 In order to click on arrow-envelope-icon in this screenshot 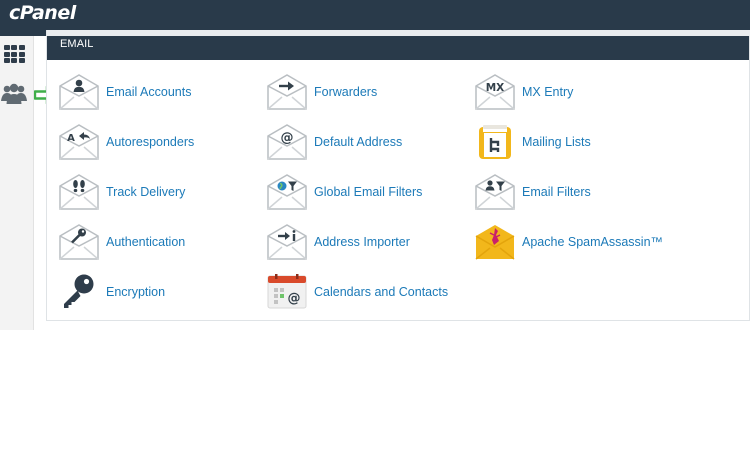, I will do `click(287, 92)`.